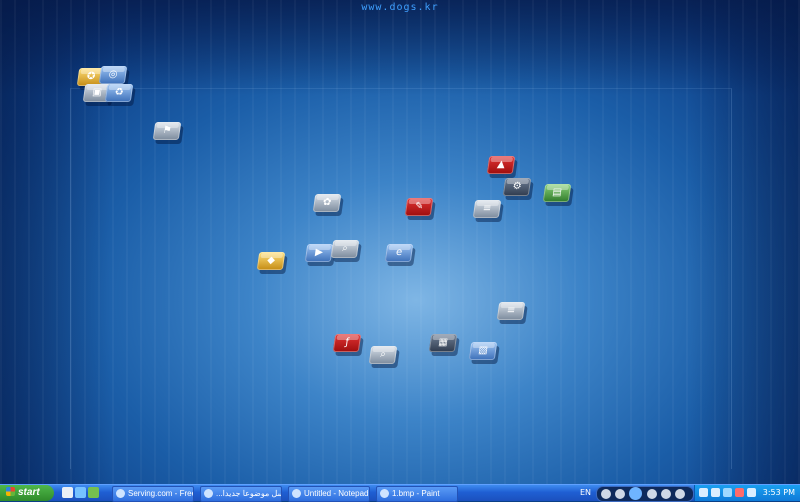 This screenshot has width=800, height=502. I want to click on paint-cube-icon: ◆, so click(271, 261).